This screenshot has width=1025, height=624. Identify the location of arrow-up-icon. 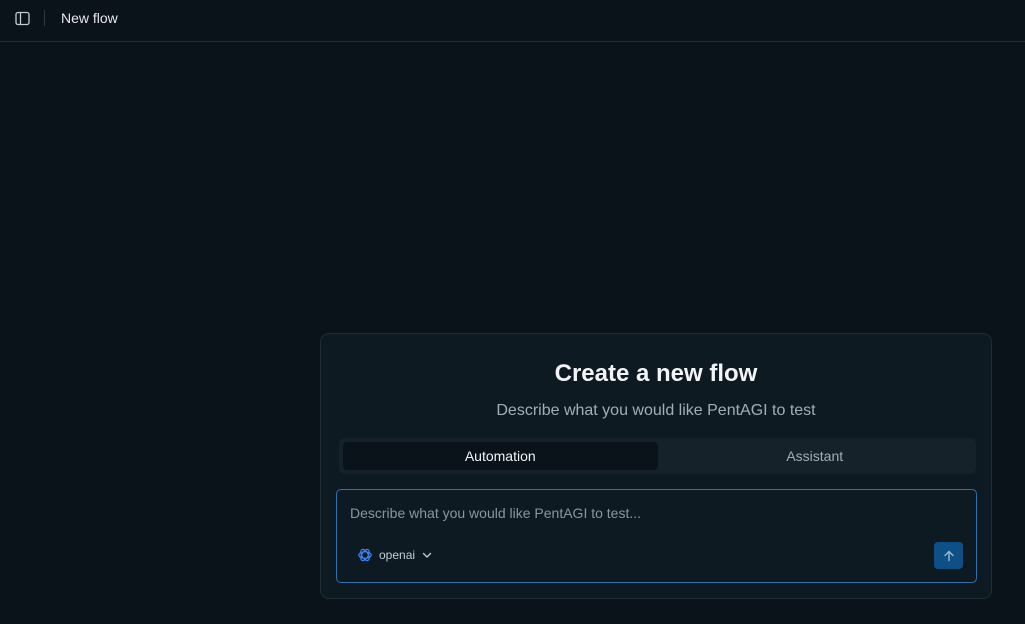
(948, 555).